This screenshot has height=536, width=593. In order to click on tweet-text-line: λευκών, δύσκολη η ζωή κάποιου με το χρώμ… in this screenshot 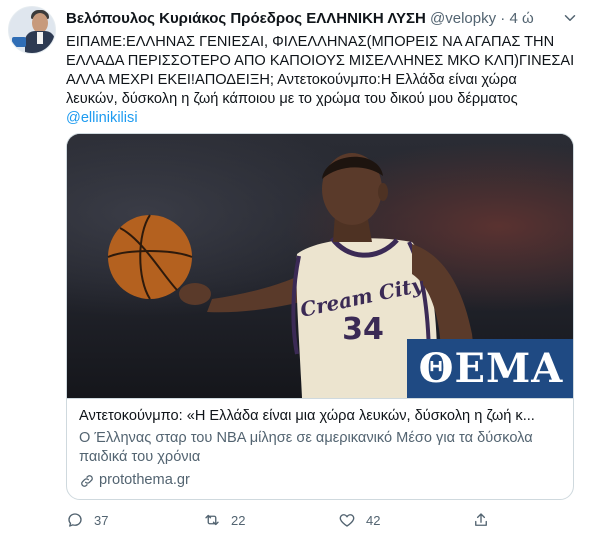, I will do `click(292, 99)`.